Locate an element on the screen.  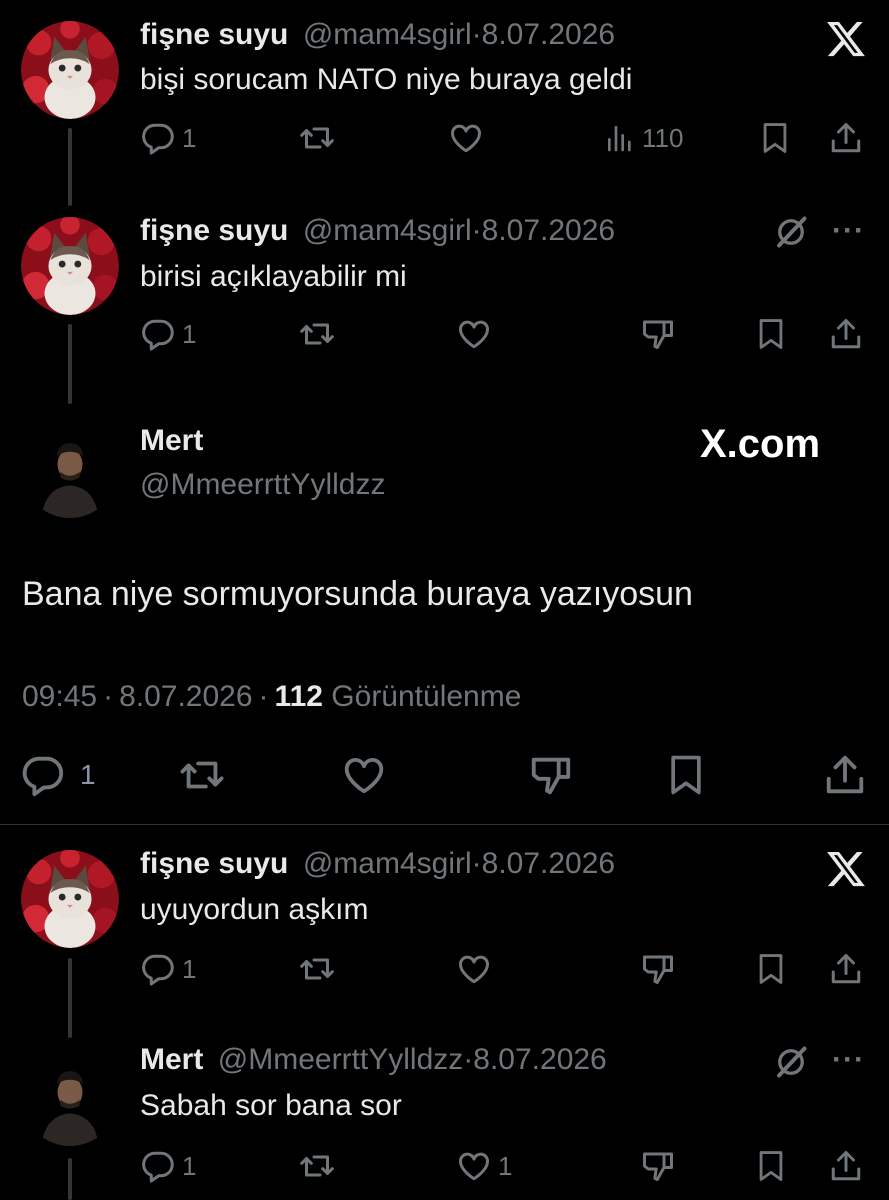
tweet-header: Mert @MmeerrttYylldzz·8.07.2026 is located at coordinates (373, 1060).